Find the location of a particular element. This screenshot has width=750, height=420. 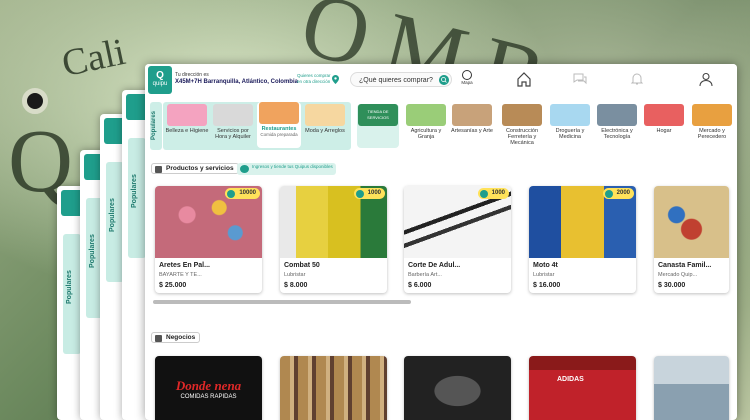

product-price: $ 6.000 is located at coordinates (420, 285).